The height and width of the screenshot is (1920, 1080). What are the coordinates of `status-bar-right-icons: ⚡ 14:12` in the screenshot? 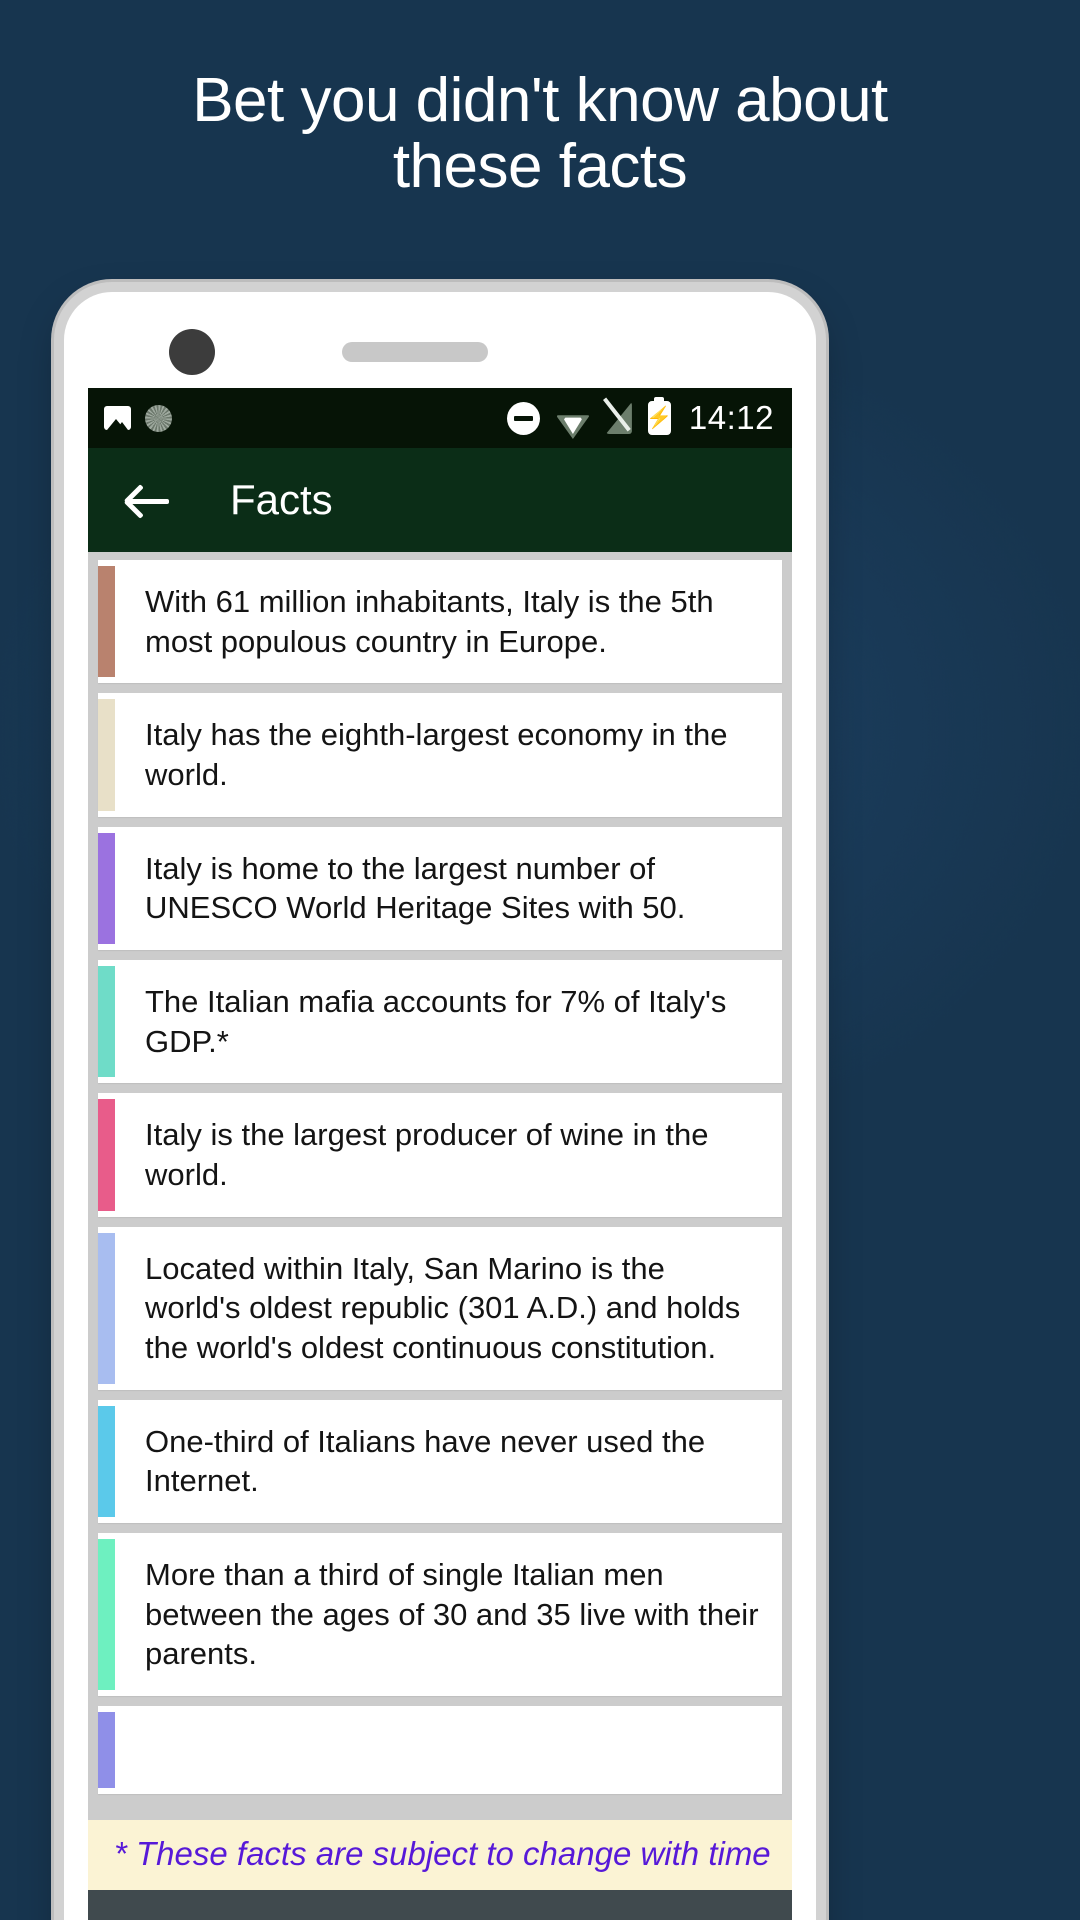 It's located at (640, 418).